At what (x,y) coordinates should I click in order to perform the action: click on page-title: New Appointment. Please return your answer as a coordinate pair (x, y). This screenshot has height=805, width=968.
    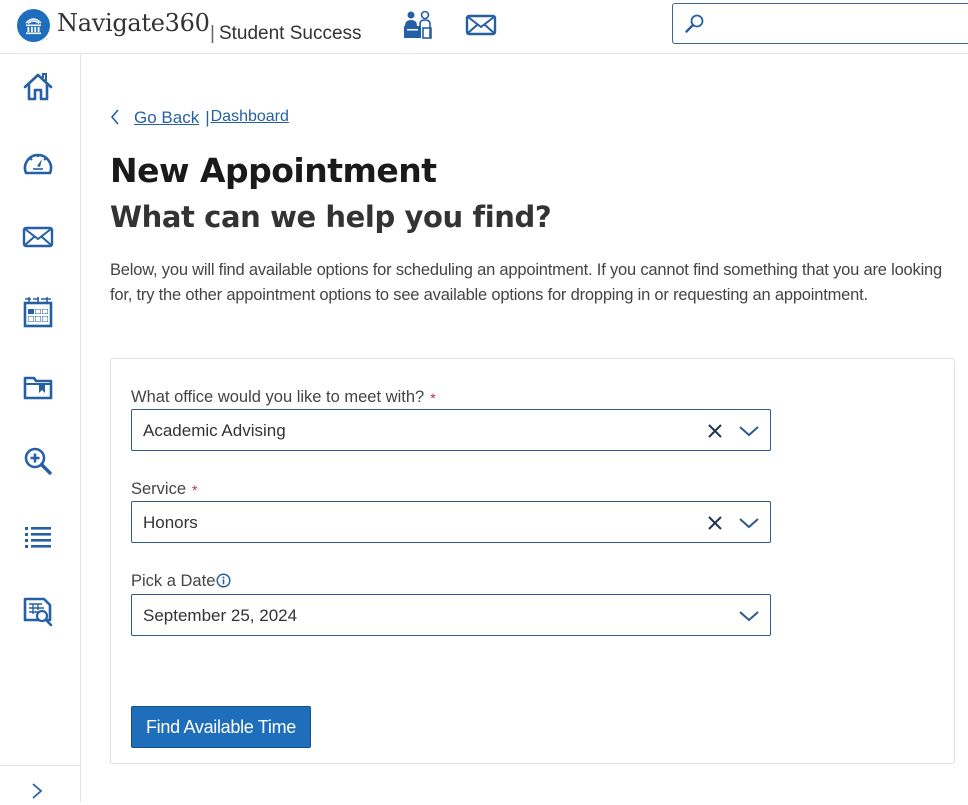
    Looking at the image, I should click on (273, 170).